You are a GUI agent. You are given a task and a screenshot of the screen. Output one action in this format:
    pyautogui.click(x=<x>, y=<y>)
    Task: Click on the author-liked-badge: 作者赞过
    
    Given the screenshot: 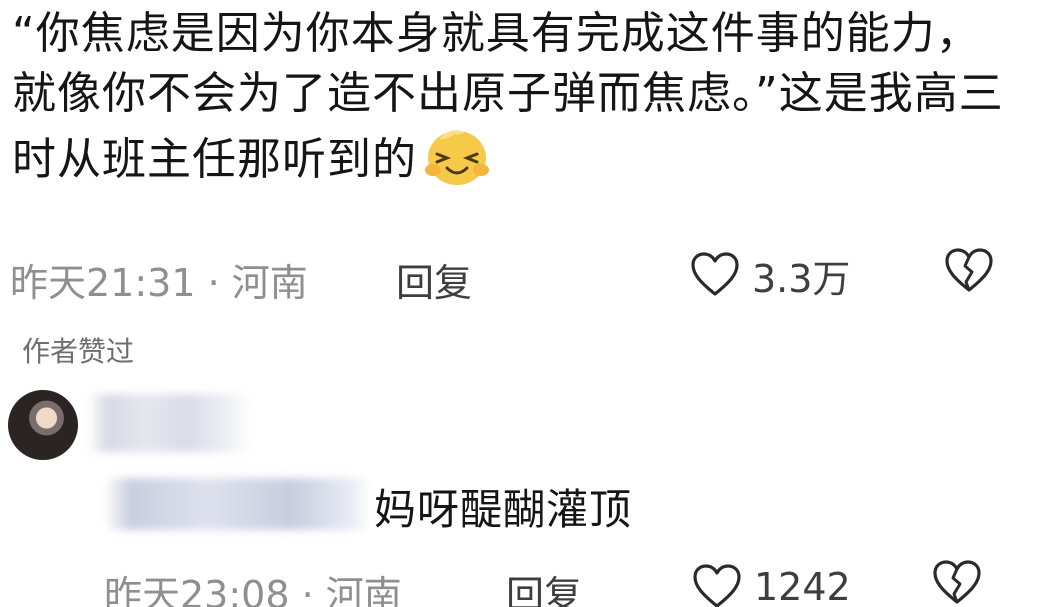 What is the action you would take?
    pyautogui.click(x=78, y=351)
    